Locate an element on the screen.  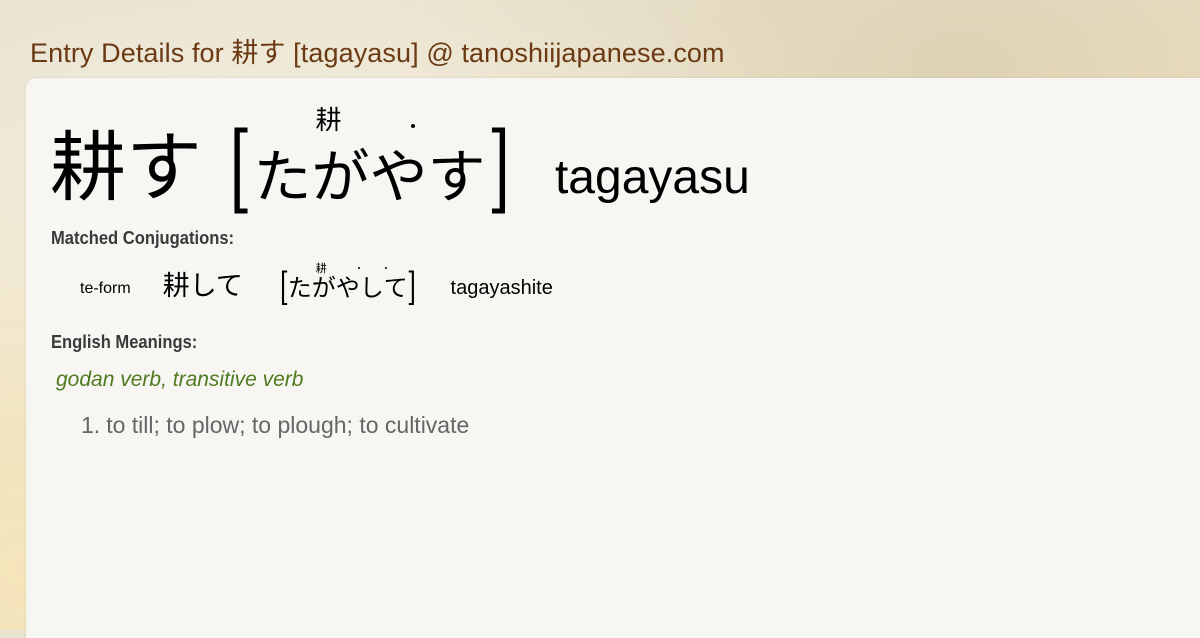
conjugation-row: te-form 耕して [ た が や し て 耕 ] tagayashite is located at coordinates (316, 281).